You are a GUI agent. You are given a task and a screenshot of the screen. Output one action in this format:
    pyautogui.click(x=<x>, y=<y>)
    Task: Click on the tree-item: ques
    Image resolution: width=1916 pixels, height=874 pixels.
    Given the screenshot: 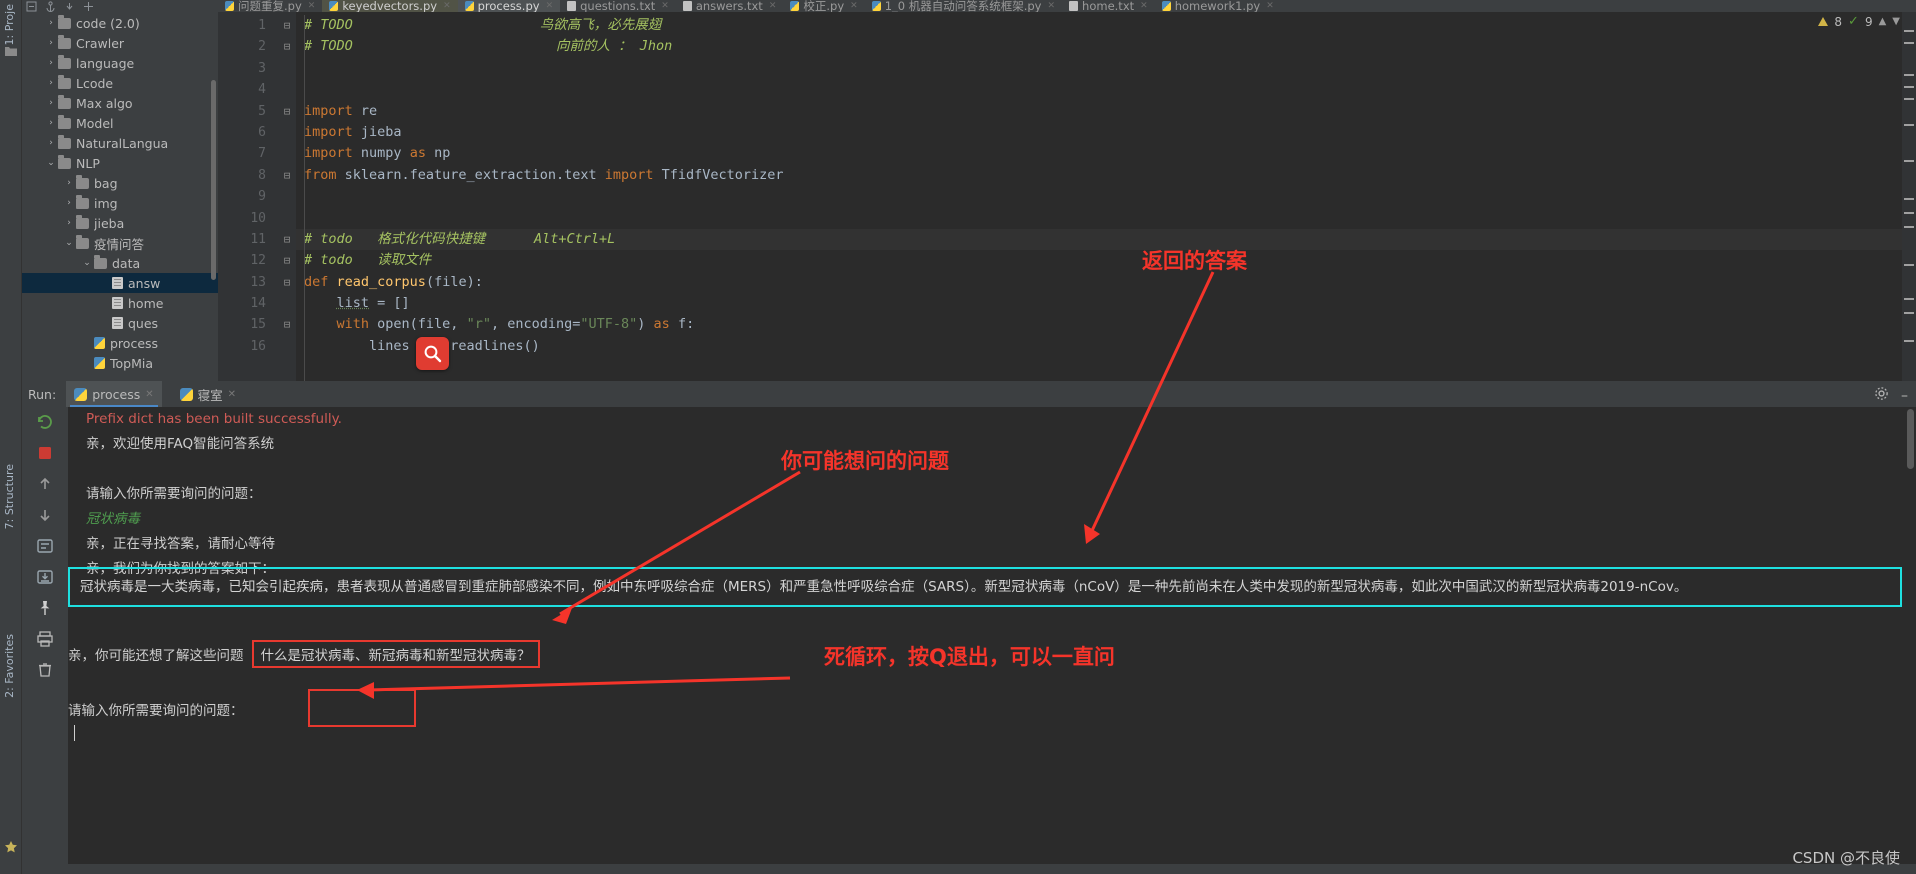 What is the action you would take?
    pyautogui.click(x=120, y=323)
    